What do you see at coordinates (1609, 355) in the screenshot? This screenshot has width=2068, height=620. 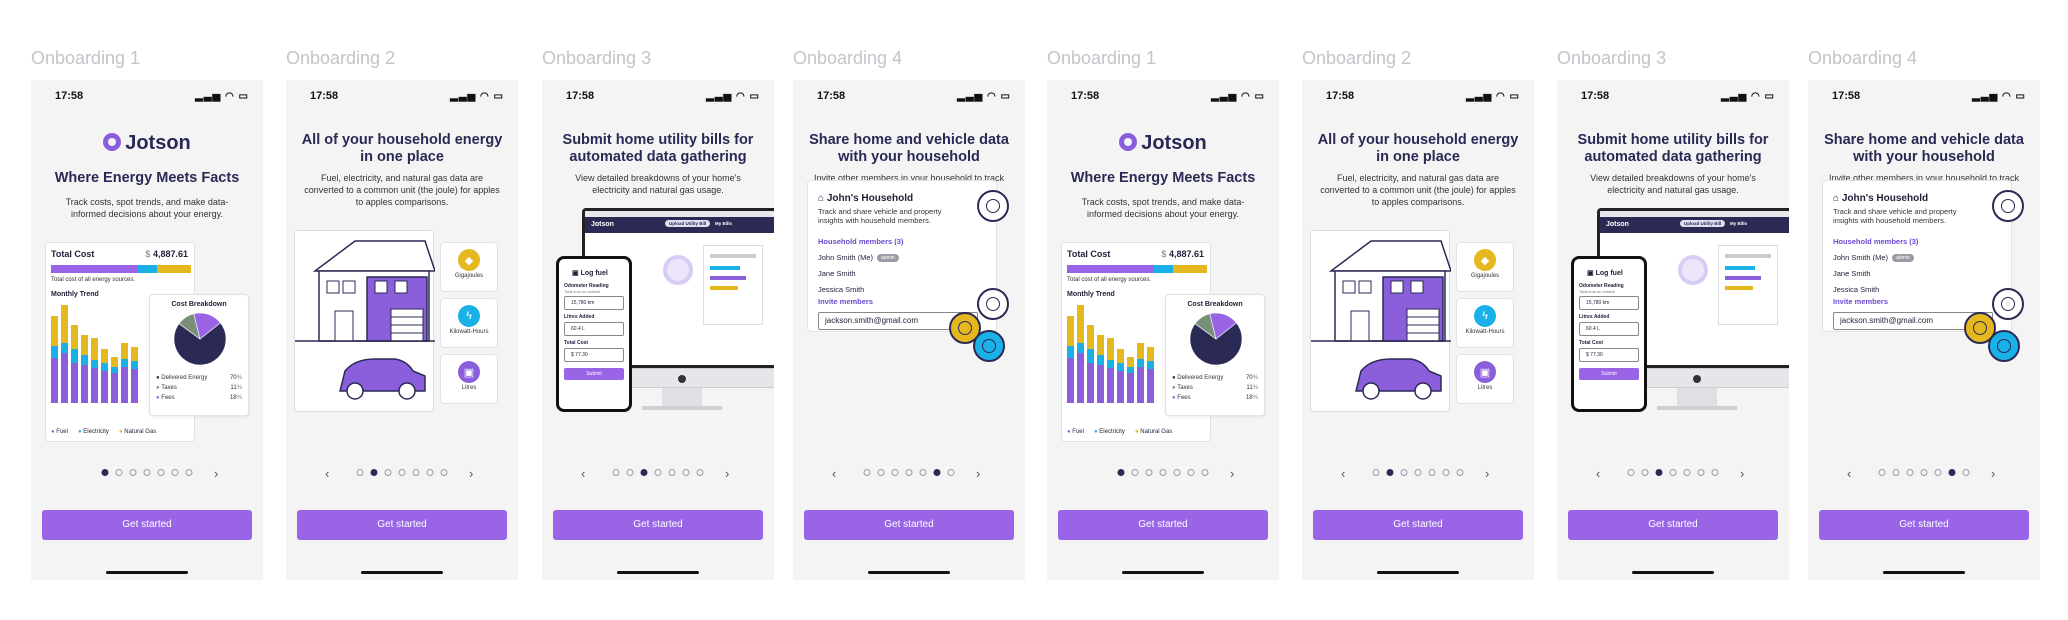 I see `total-cost-field: $ 77.30` at bounding box center [1609, 355].